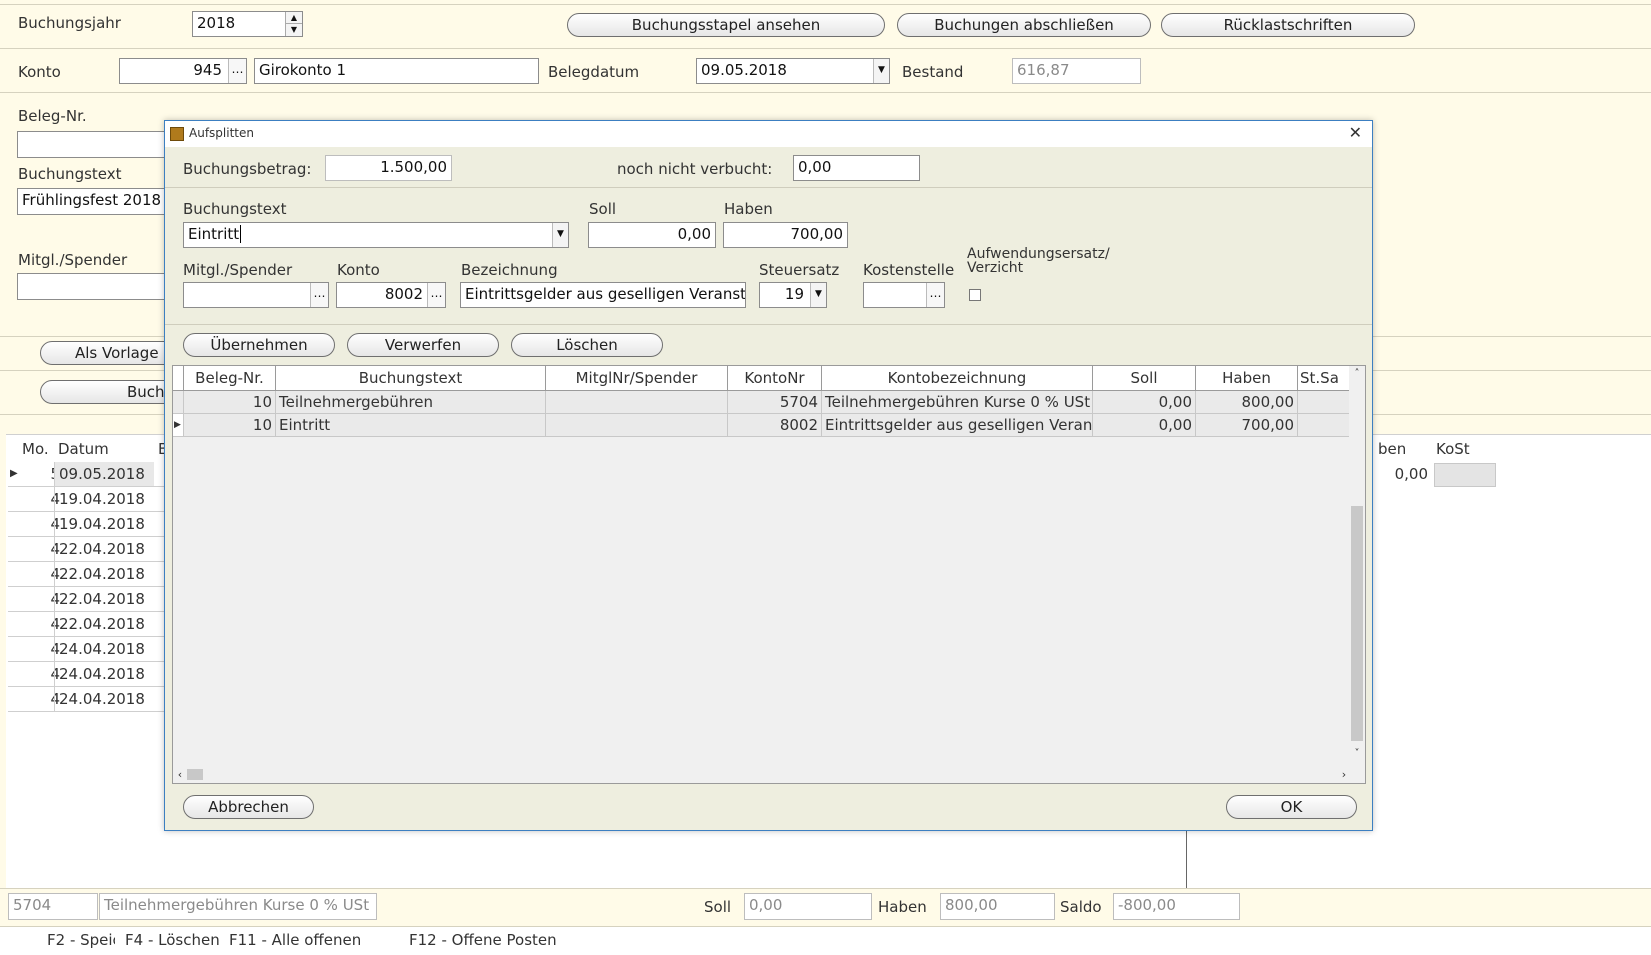  I want to click on buchungsstapel-ansehen-button: Buchungsstapel ansehen, so click(726, 25).